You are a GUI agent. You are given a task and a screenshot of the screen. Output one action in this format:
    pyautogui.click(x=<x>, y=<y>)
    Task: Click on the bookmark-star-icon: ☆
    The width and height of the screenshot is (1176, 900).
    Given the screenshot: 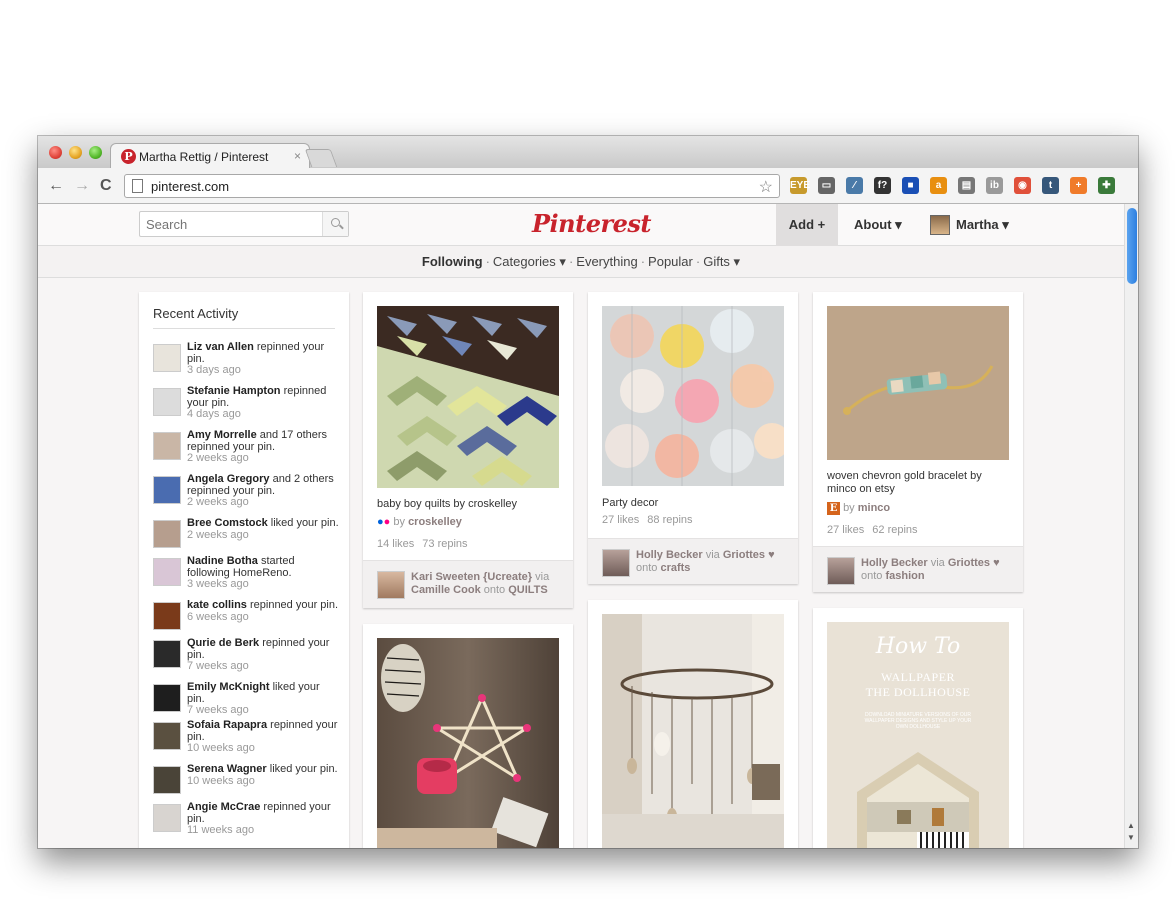 What is the action you would take?
    pyautogui.click(x=766, y=187)
    